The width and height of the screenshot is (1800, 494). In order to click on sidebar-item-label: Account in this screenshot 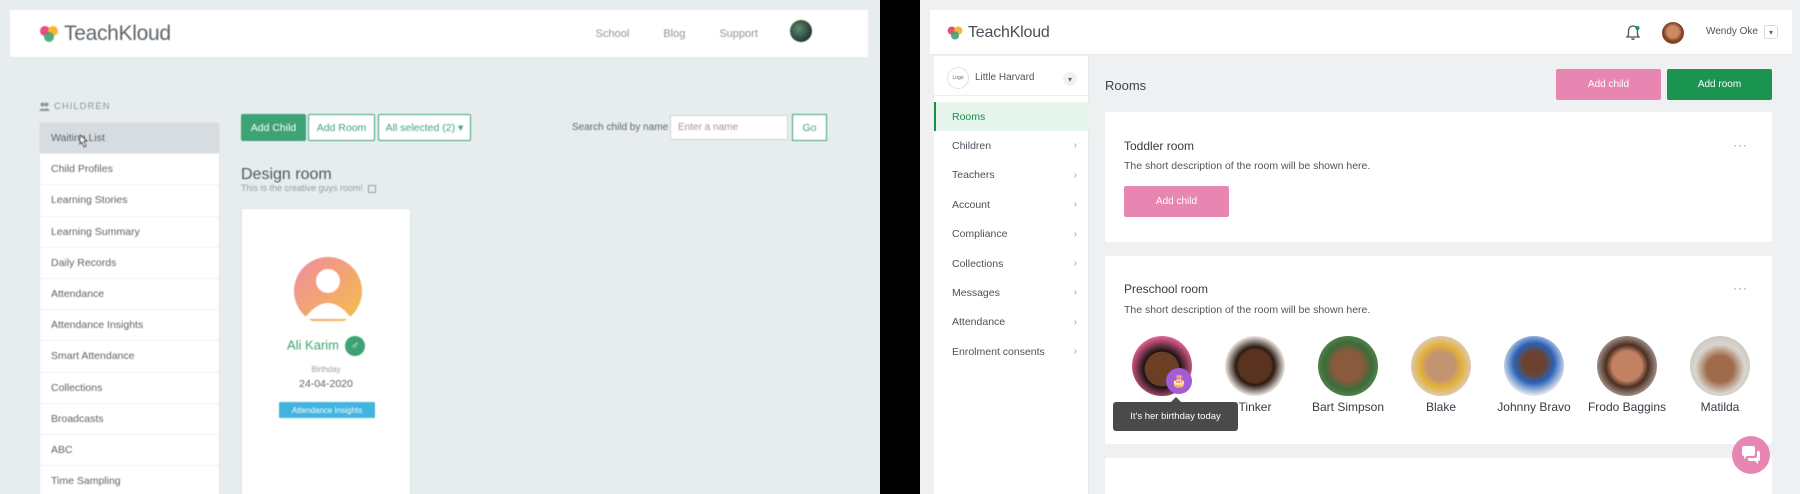, I will do `click(971, 204)`.